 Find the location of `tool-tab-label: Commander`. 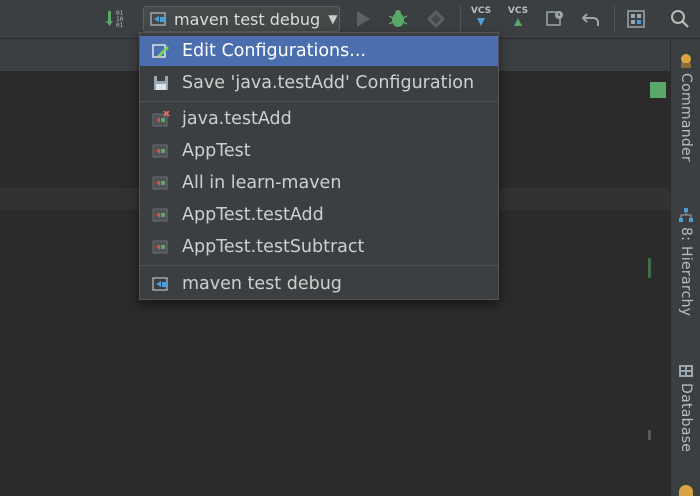

tool-tab-label: Commander is located at coordinates (686, 118).